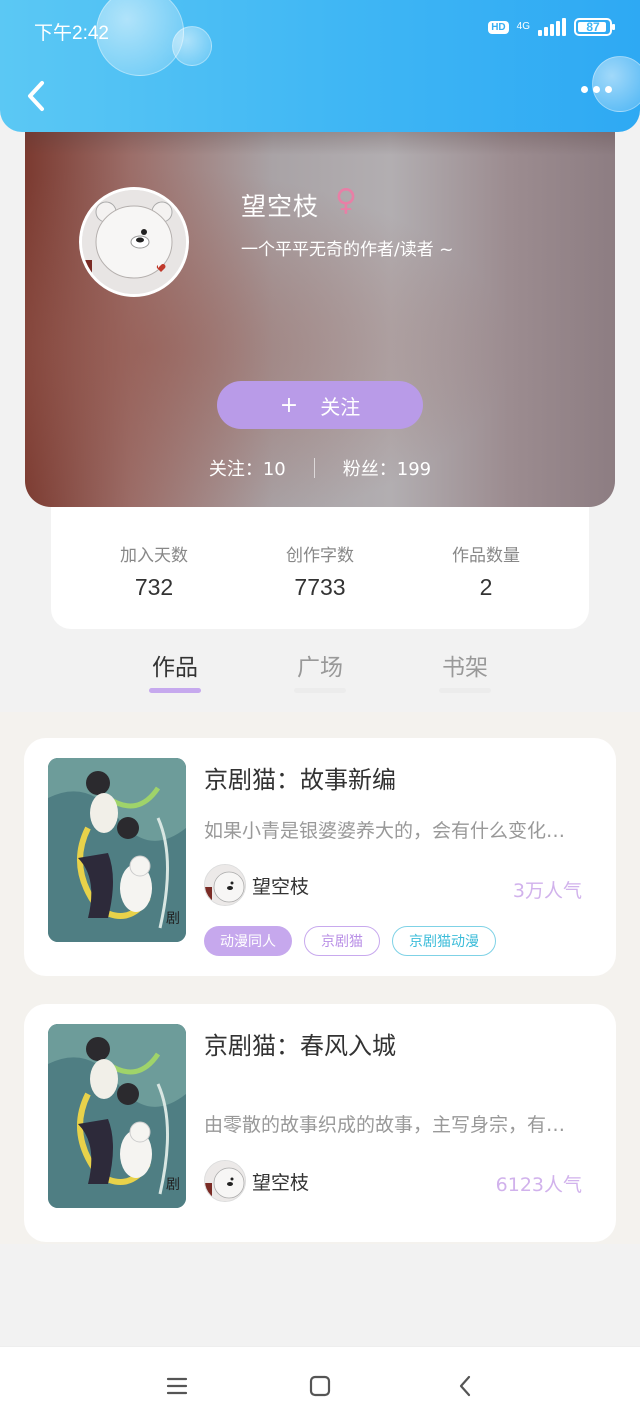 The height and width of the screenshot is (1422, 640). I want to click on stat-label: 创作字数, so click(320, 556).